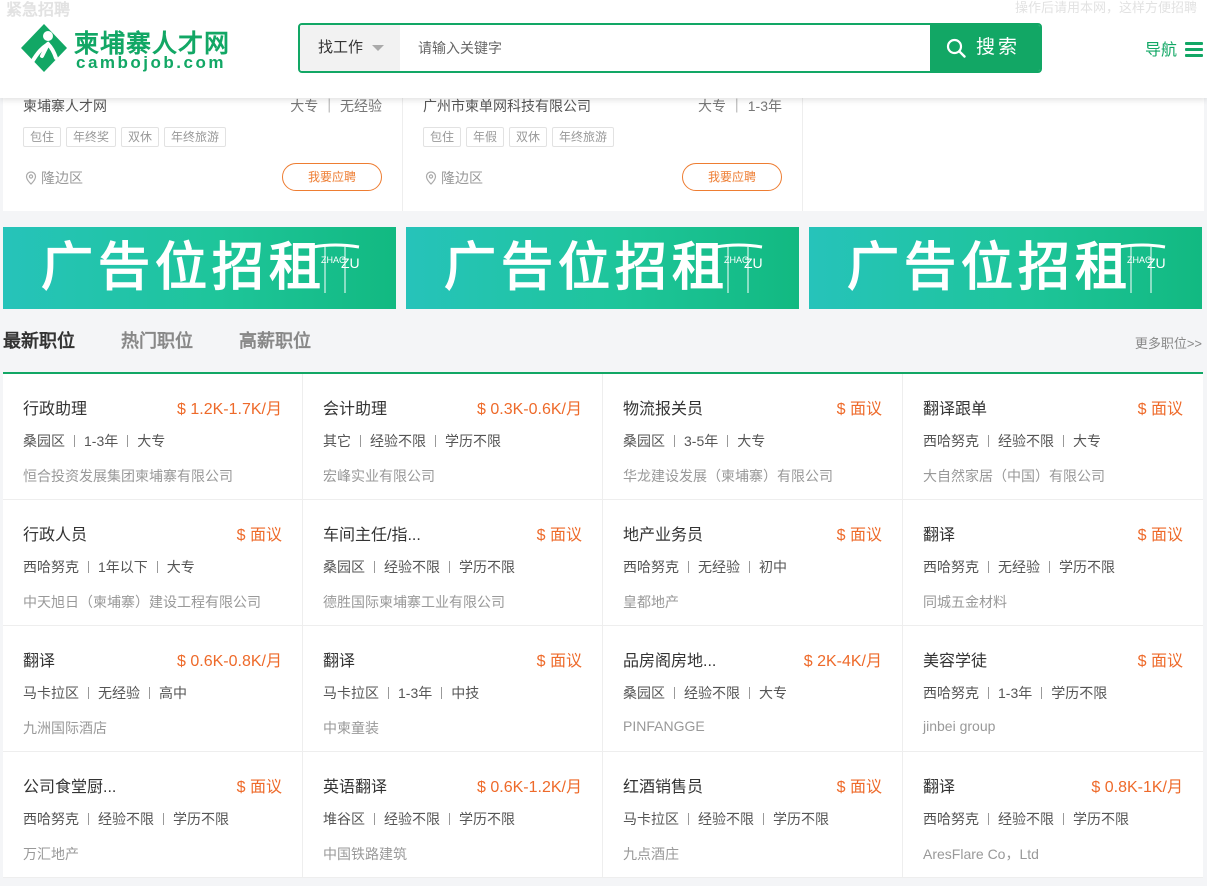 The height and width of the screenshot is (886, 1207). What do you see at coordinates (65, 106) in the screenshot?
I see `company-name: 柬埔寨人才网` at bounding box center [65, 106].